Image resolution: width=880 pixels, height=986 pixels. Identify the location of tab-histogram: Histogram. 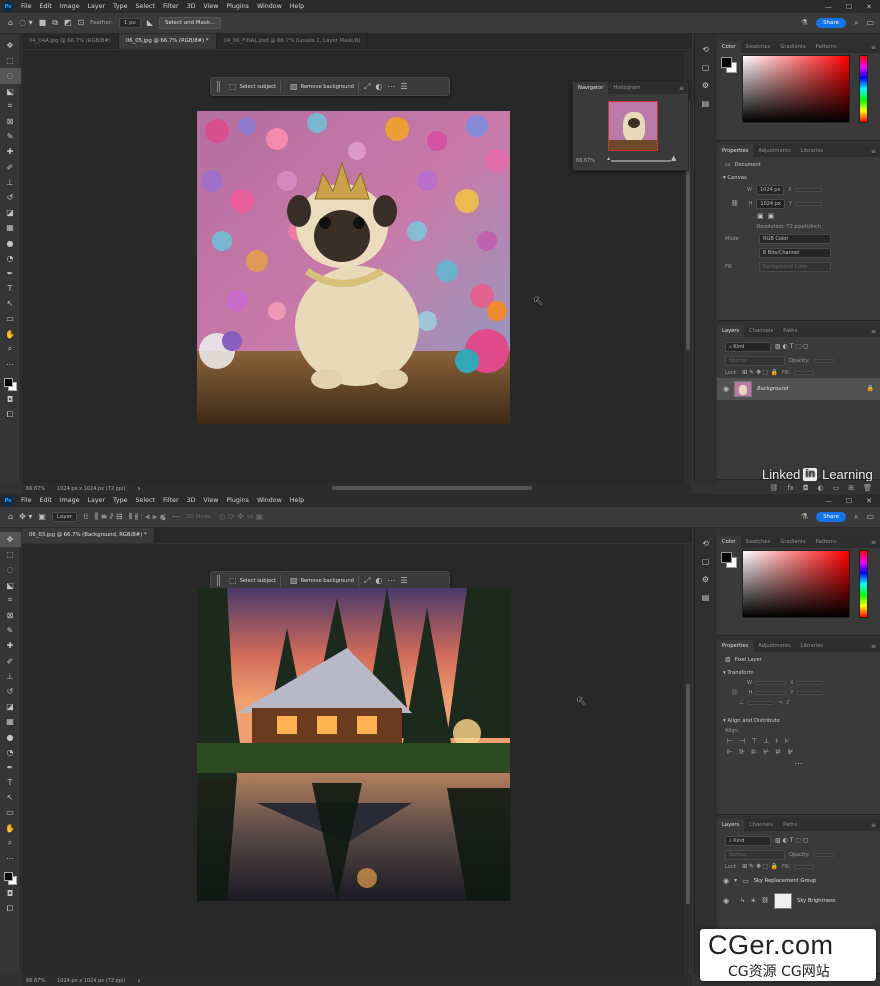
(626, 88).